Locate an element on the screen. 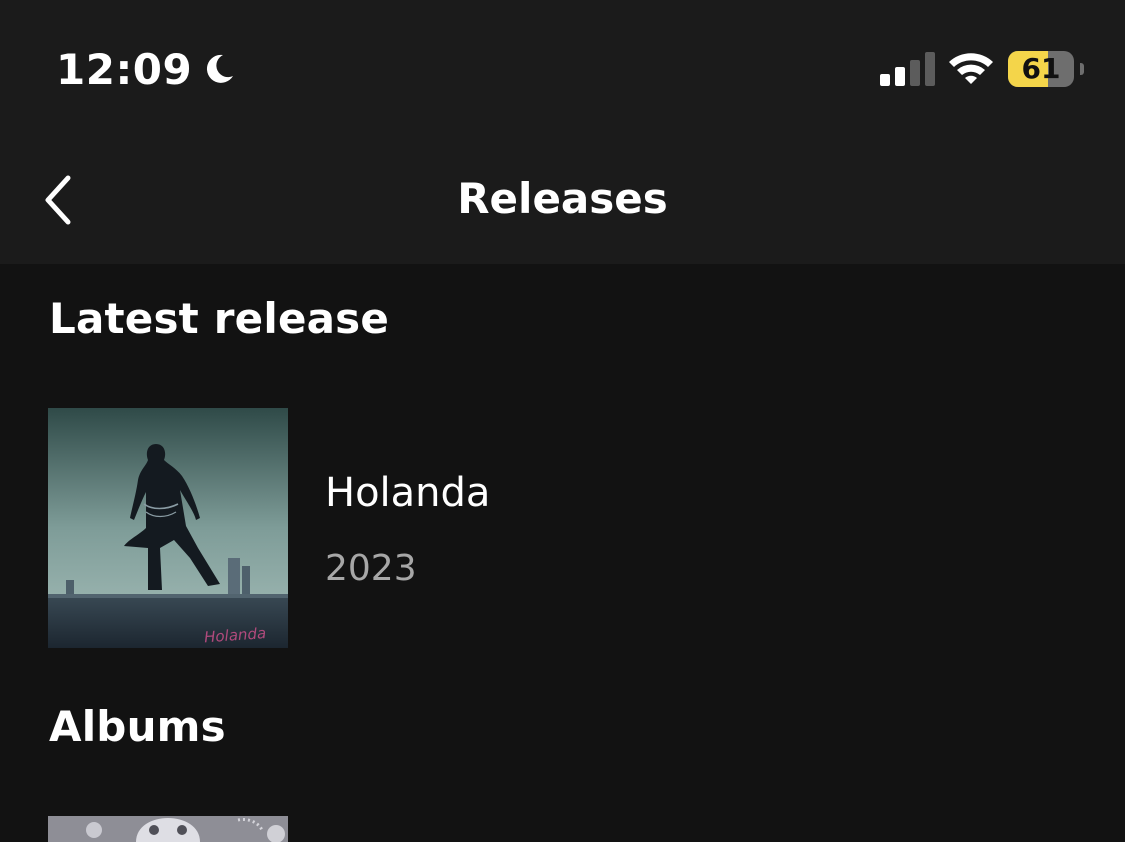  battery-percent: 61 is located at coordinates (1041, 68).